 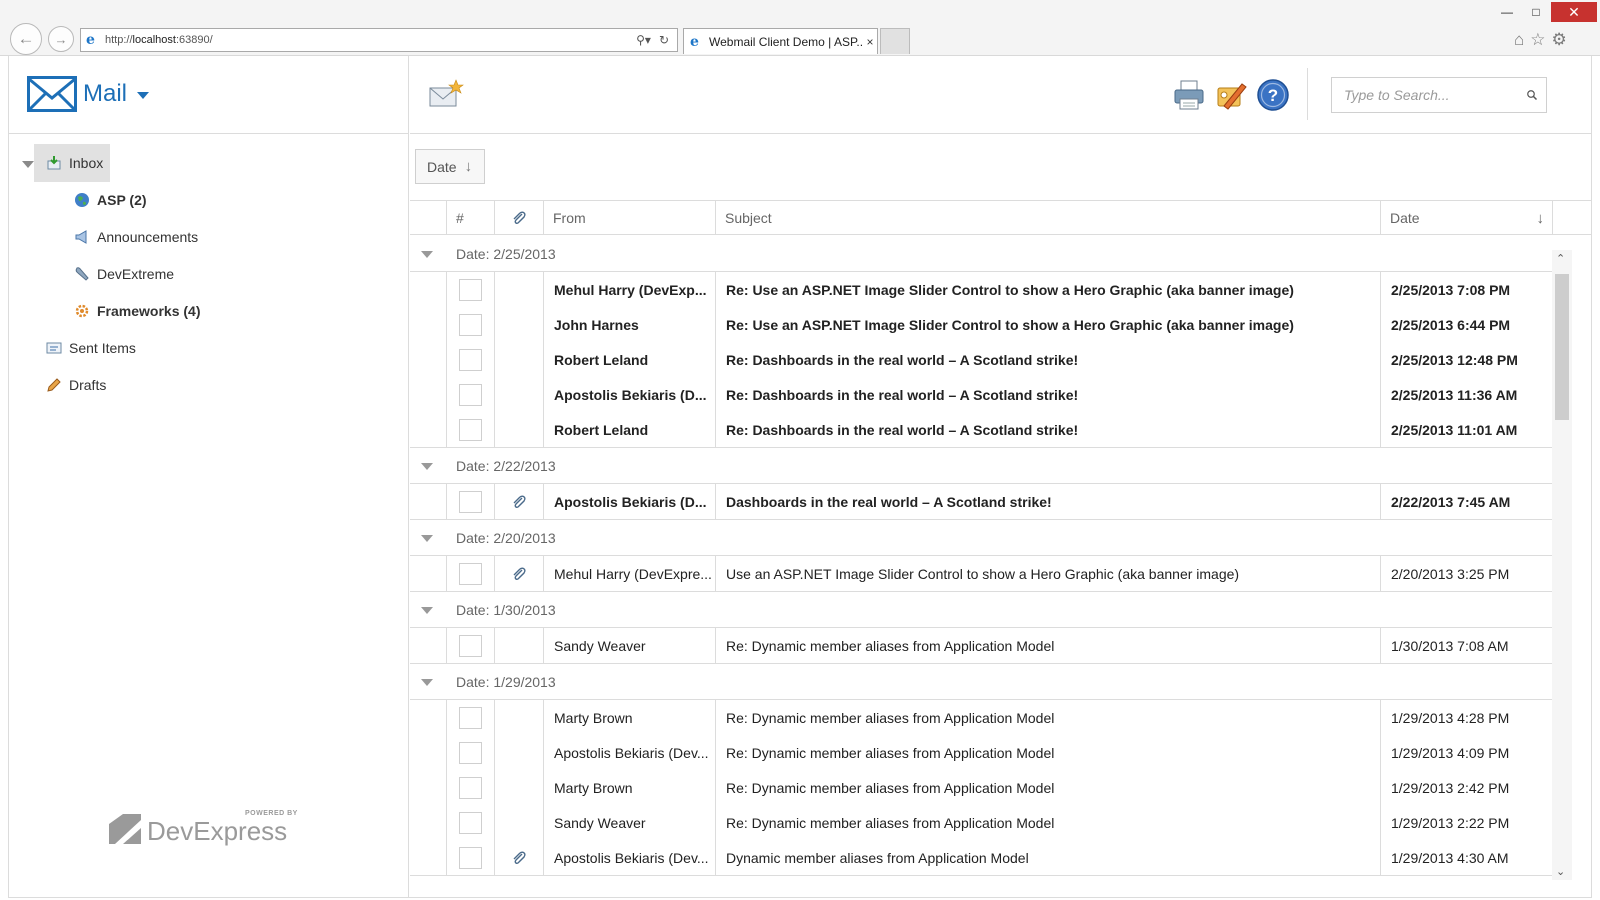 What do you see at coordinates (1532, 95) in the screenshot?
I see `search-icon` at bounding box center [1532, 95].